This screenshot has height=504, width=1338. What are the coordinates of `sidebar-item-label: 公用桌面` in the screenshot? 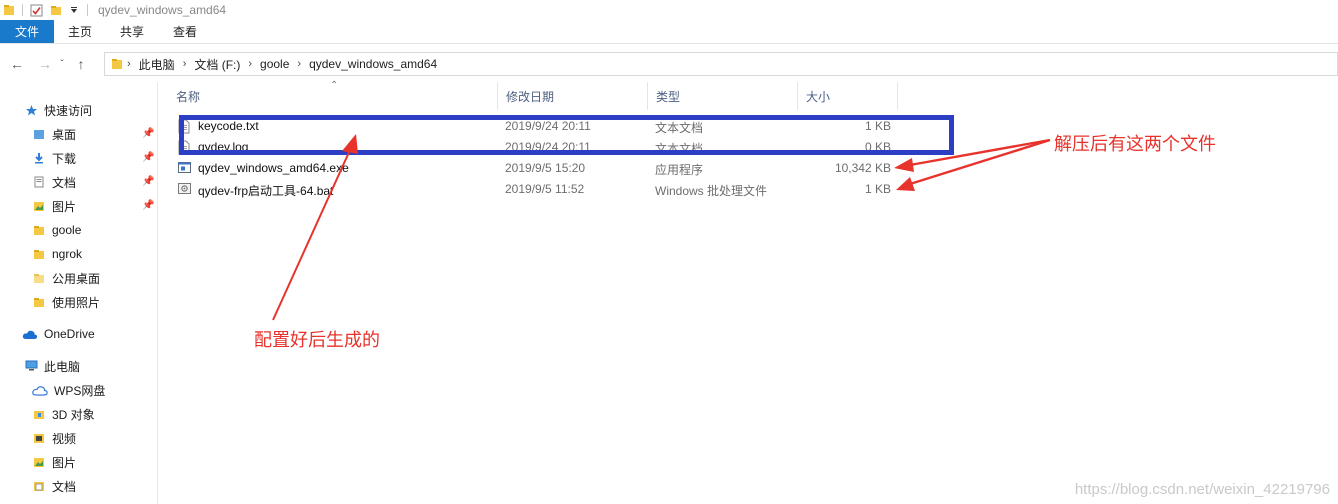 It's located at (76, 278).